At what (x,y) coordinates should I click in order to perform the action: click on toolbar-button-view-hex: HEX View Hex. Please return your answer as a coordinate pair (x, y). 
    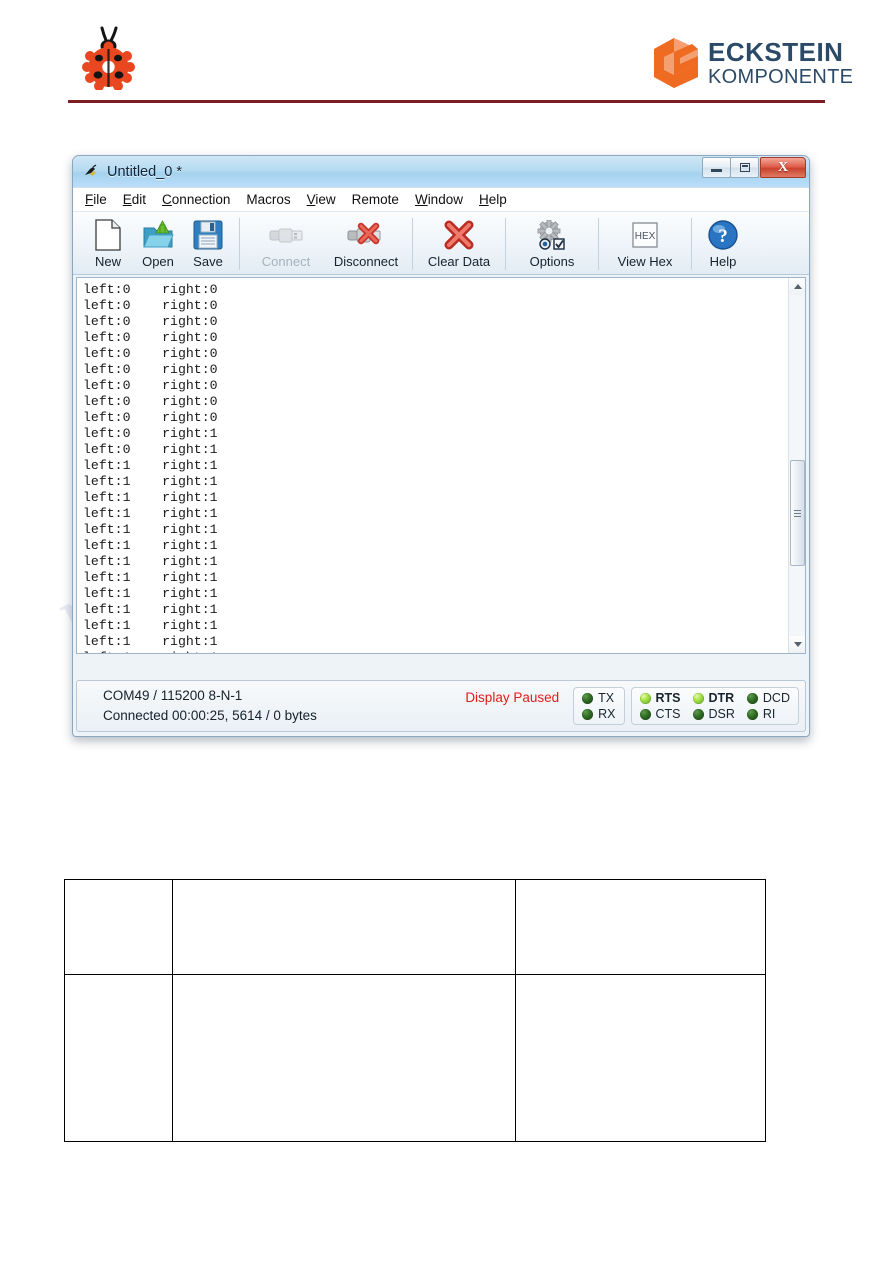
    Looking at the image, I should click on (645, 242).